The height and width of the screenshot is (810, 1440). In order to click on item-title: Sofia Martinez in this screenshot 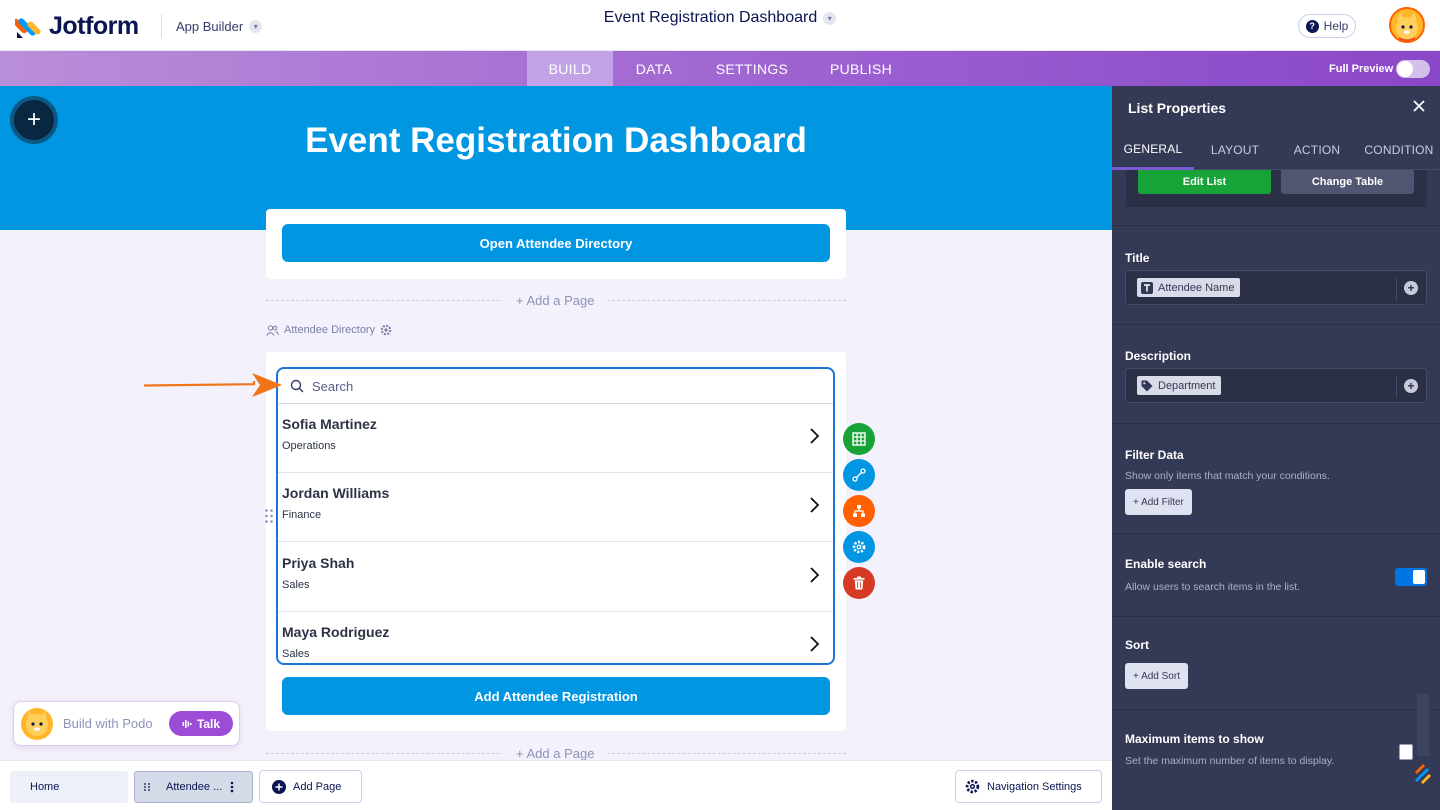, I will do `click(329, 424)`.